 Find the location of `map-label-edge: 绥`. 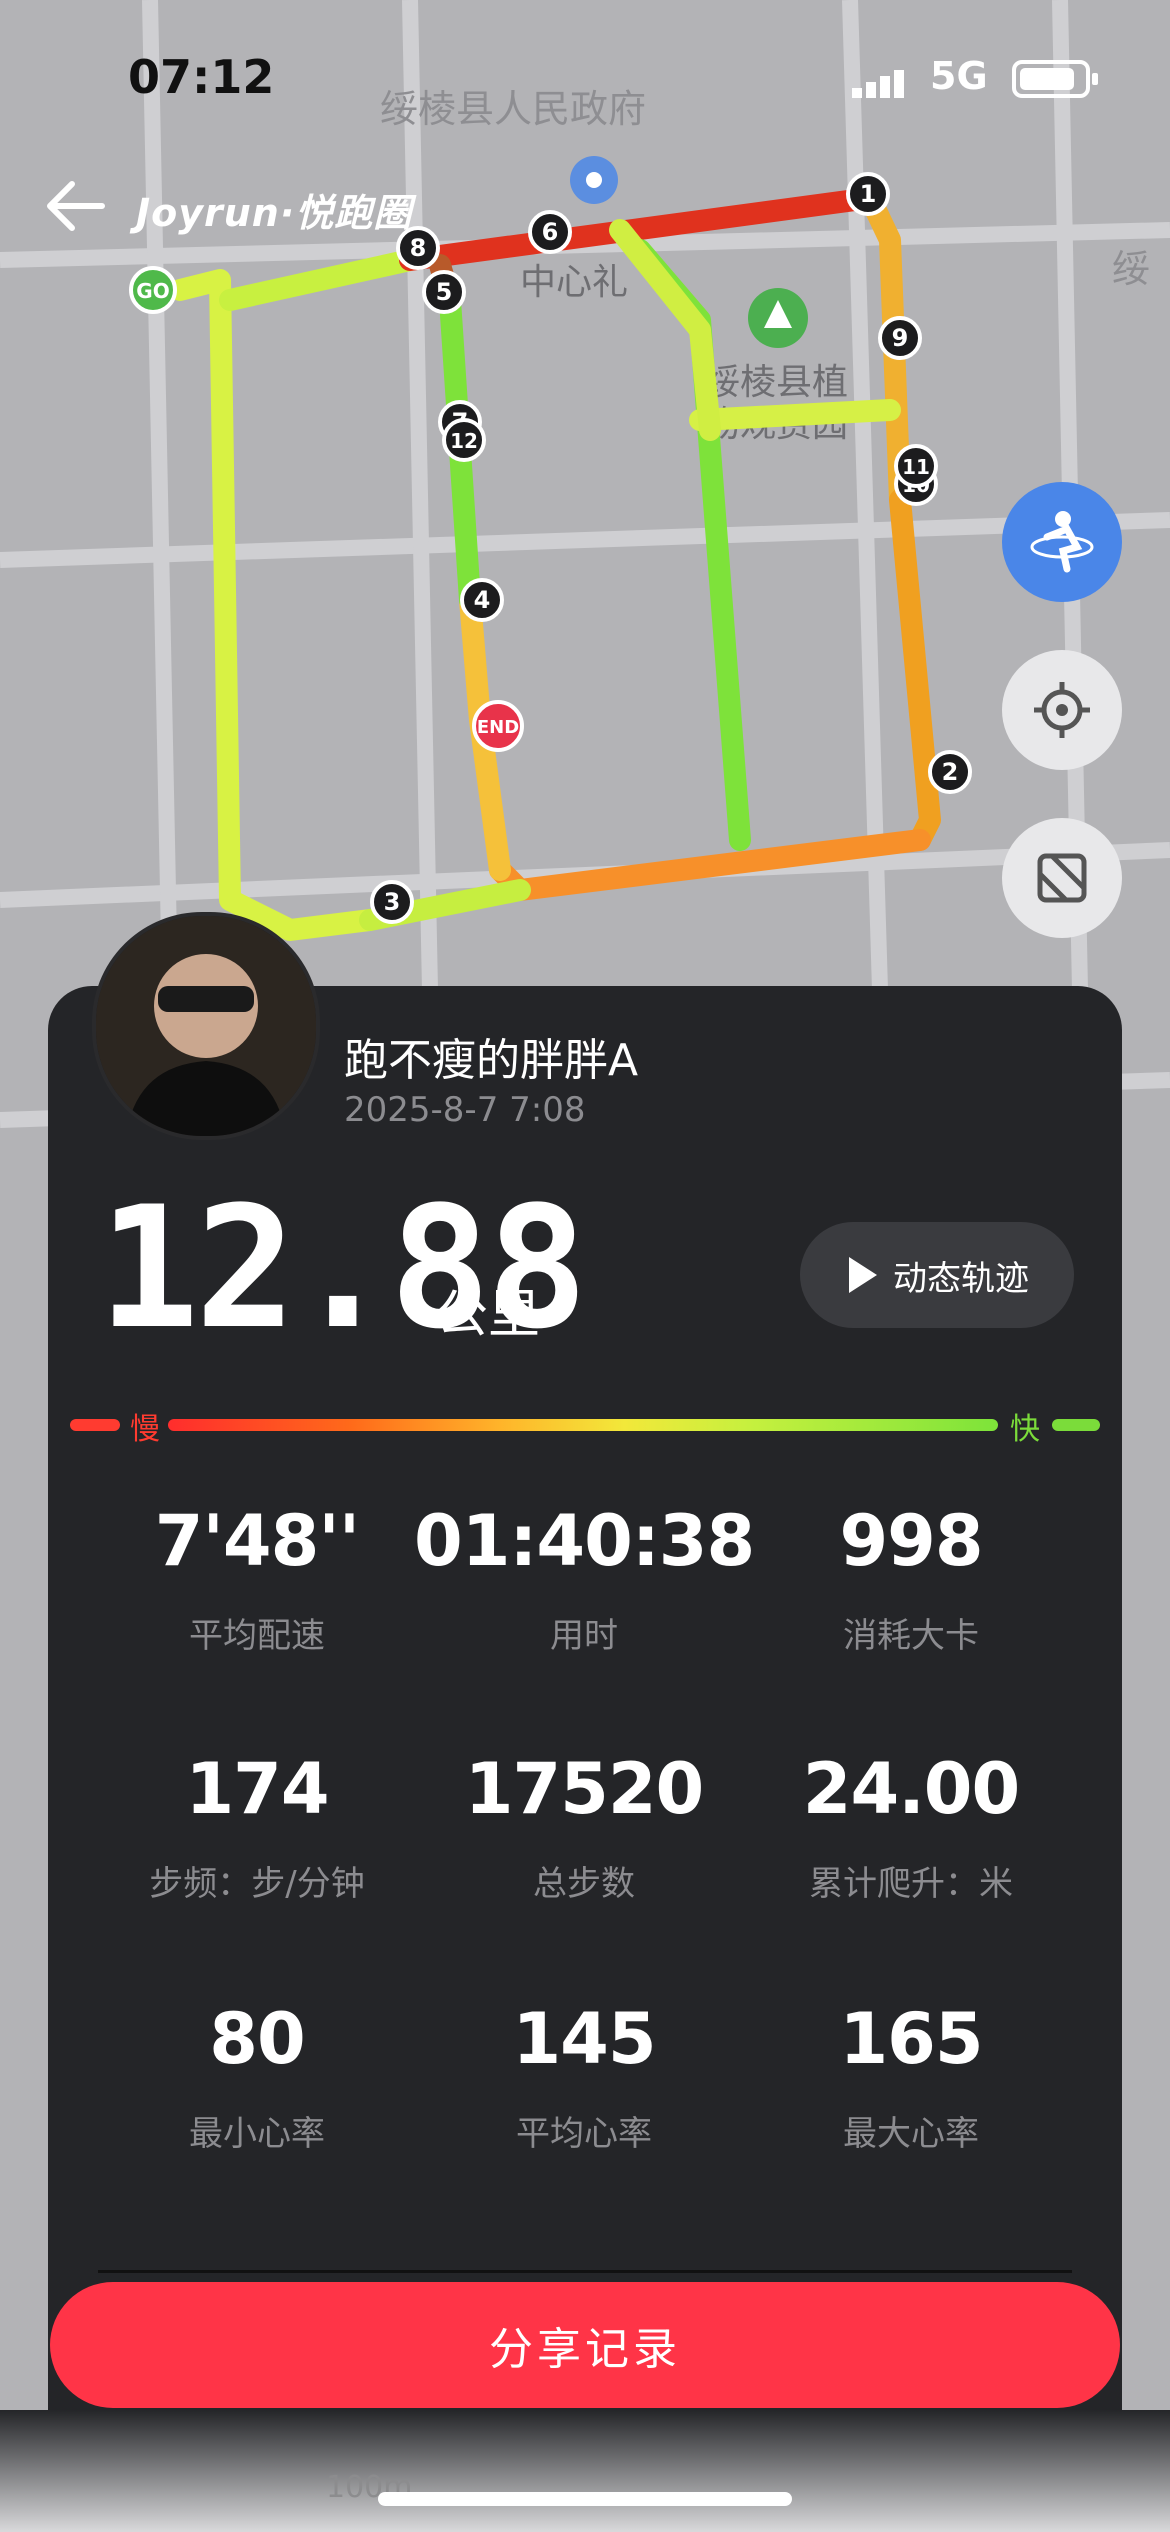

map-label-edge: 绥 is located at coordinates (1131, 269).